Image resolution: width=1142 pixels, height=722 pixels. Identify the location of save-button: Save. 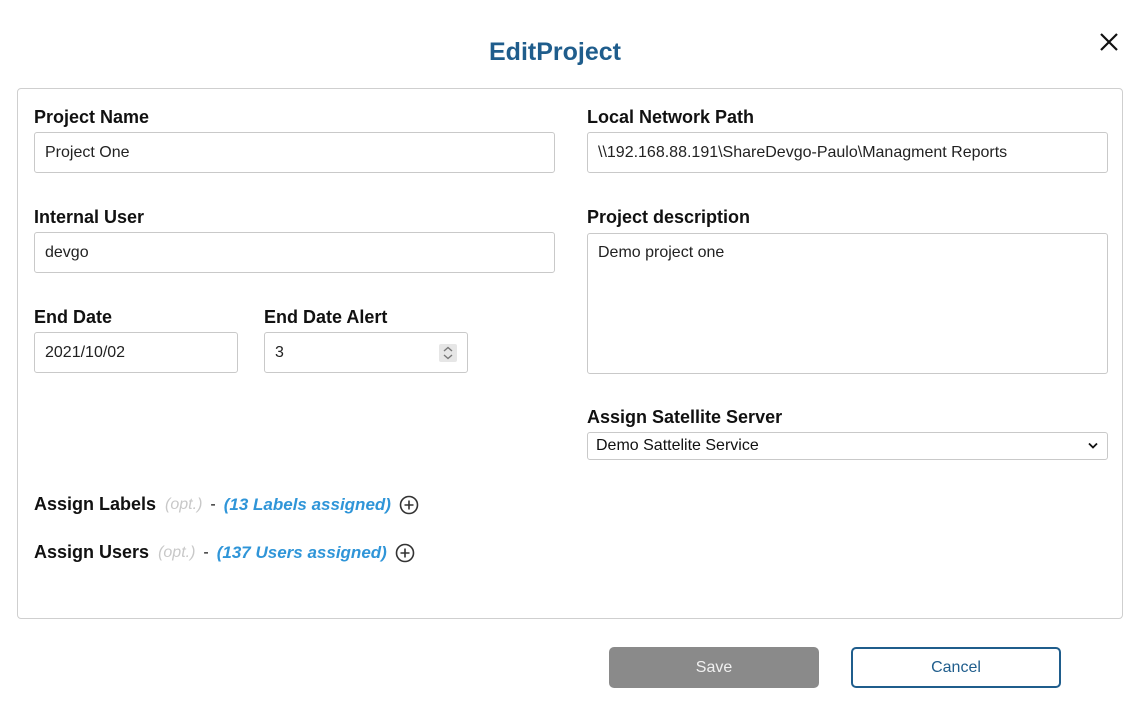
(714, 667).